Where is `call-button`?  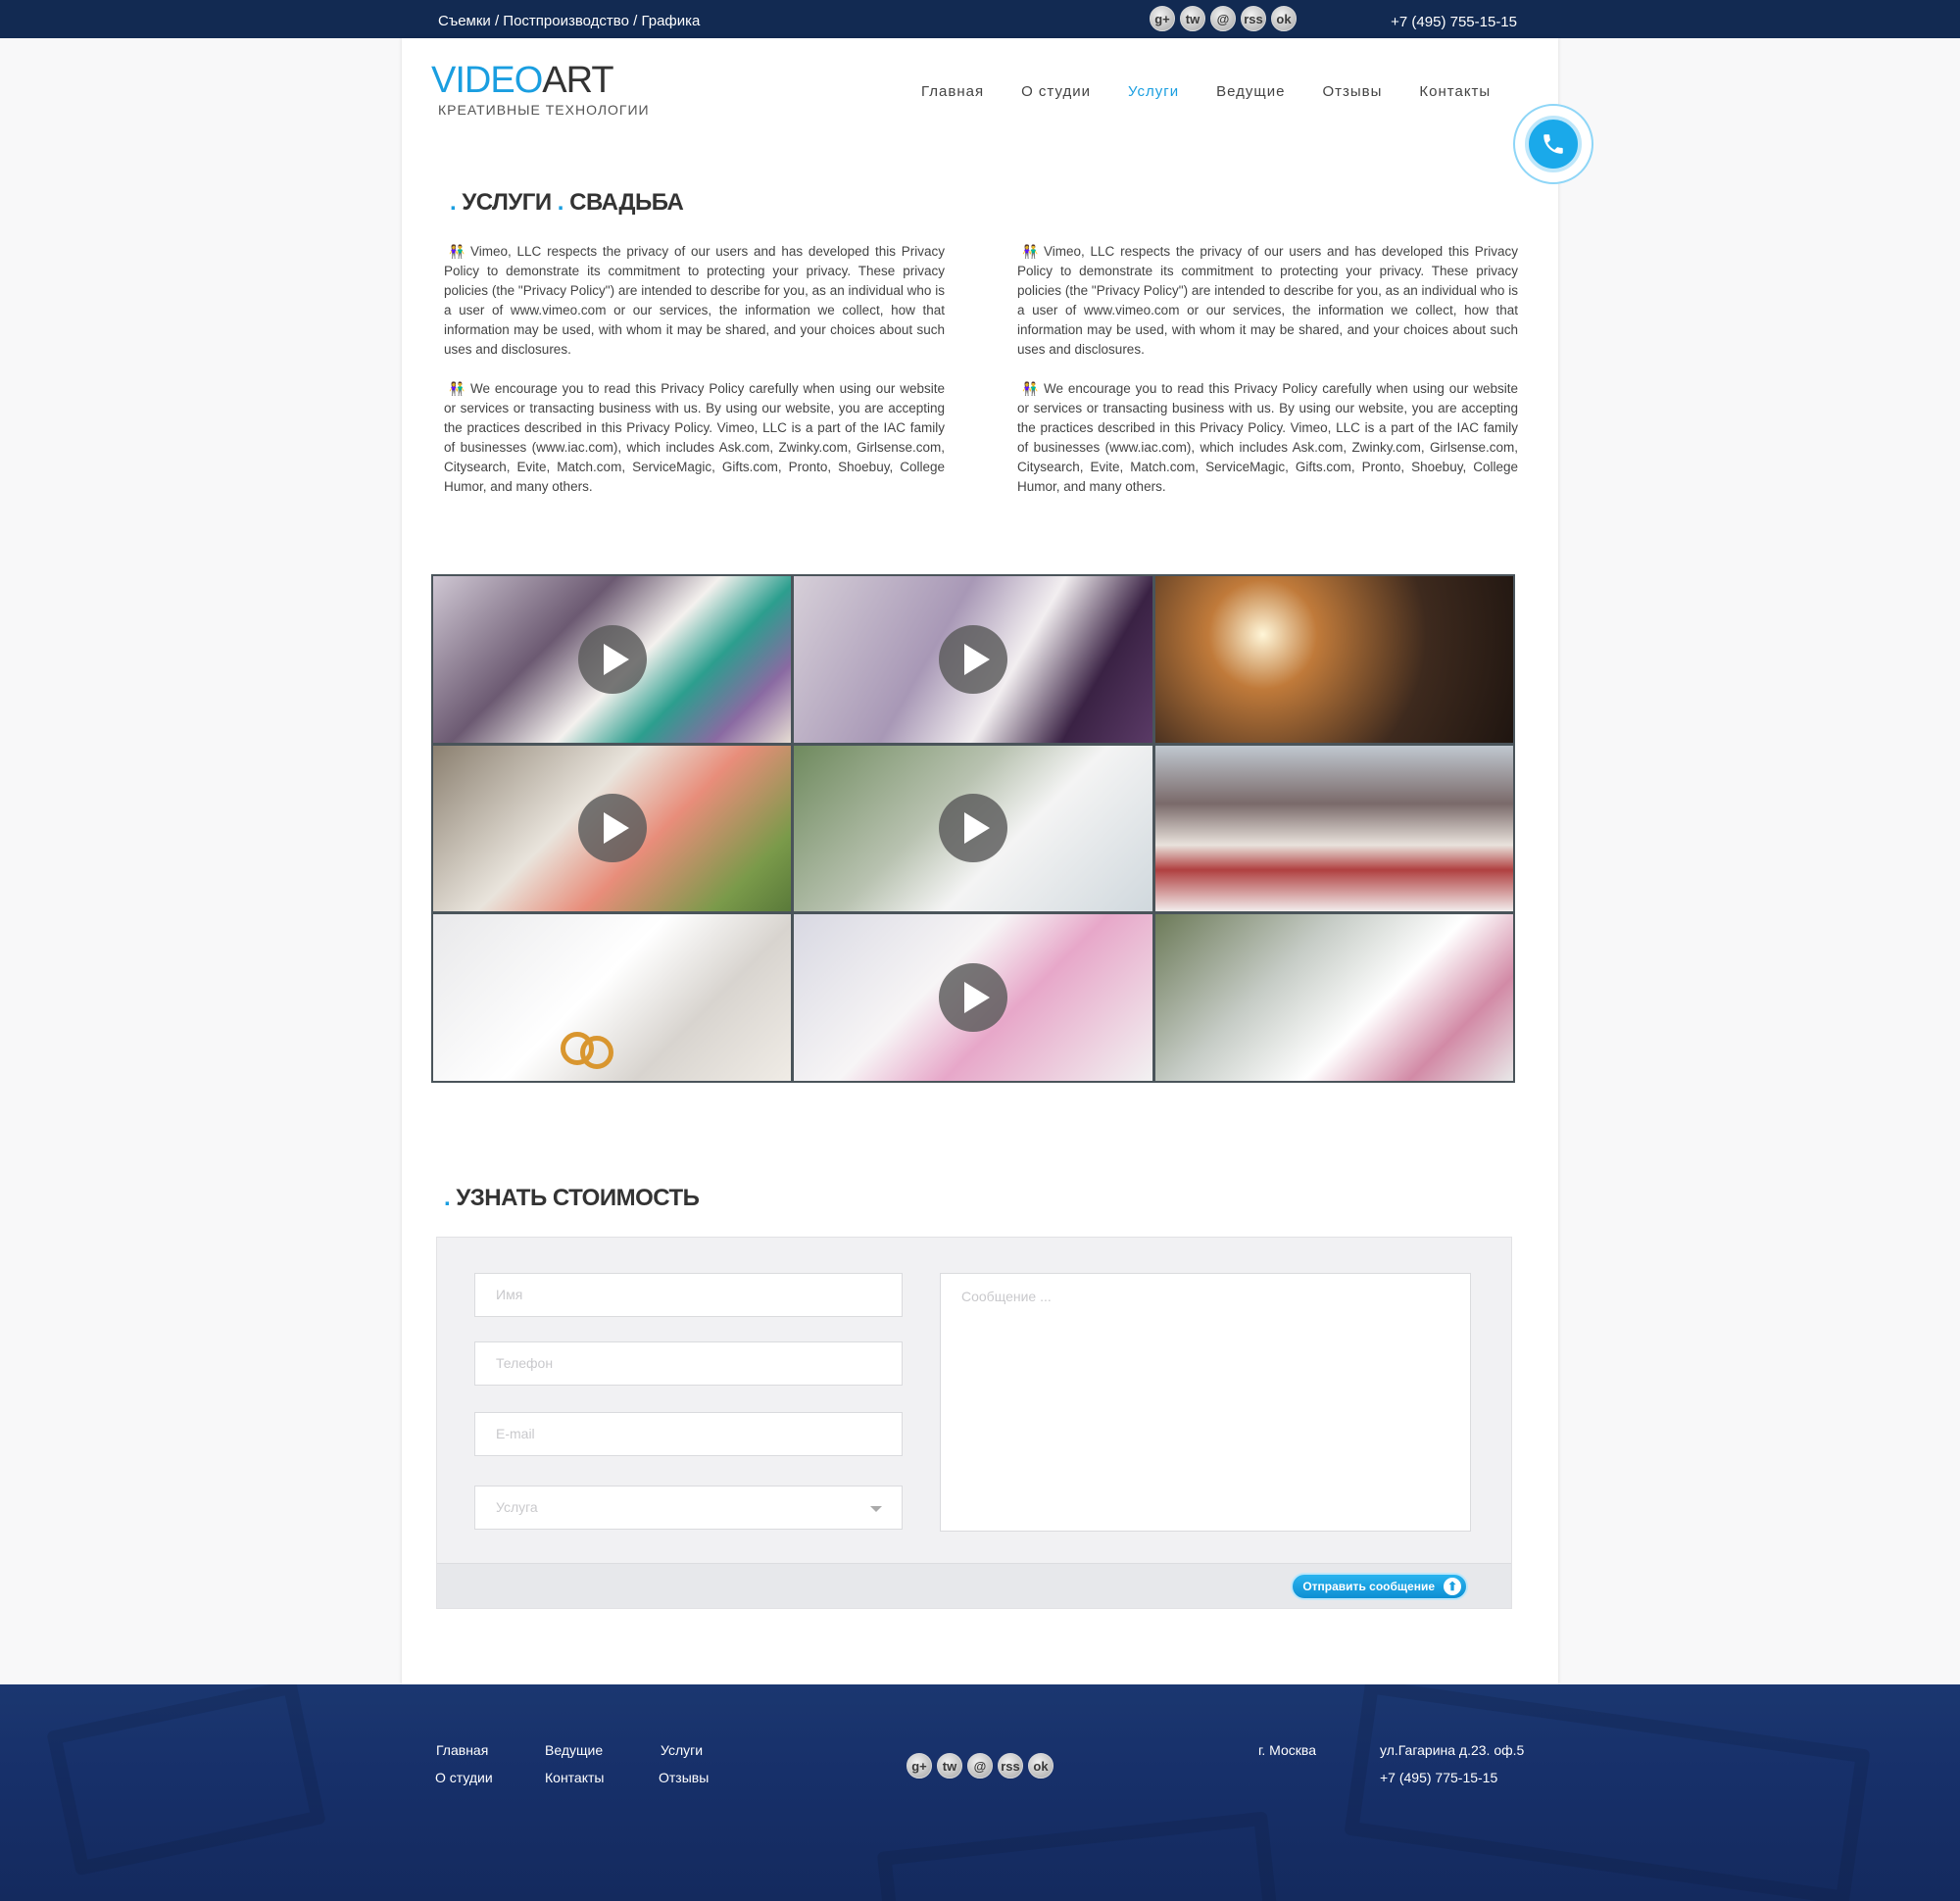 call-button is located at coordinates (1553, 144).